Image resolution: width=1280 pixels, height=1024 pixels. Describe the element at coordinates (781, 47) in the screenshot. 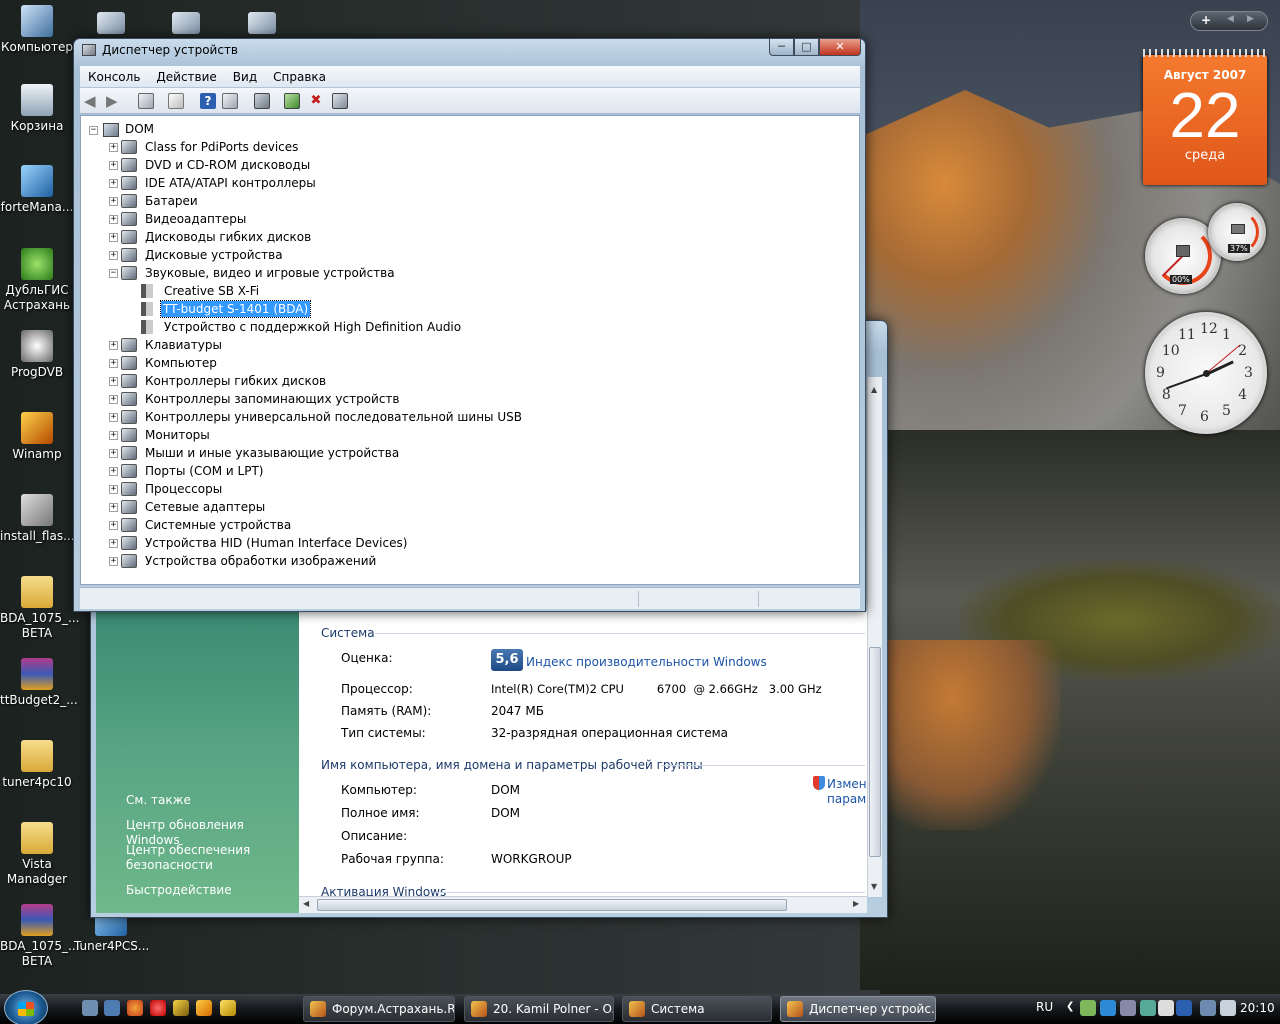

I see `minimize-button: ─` at that location.